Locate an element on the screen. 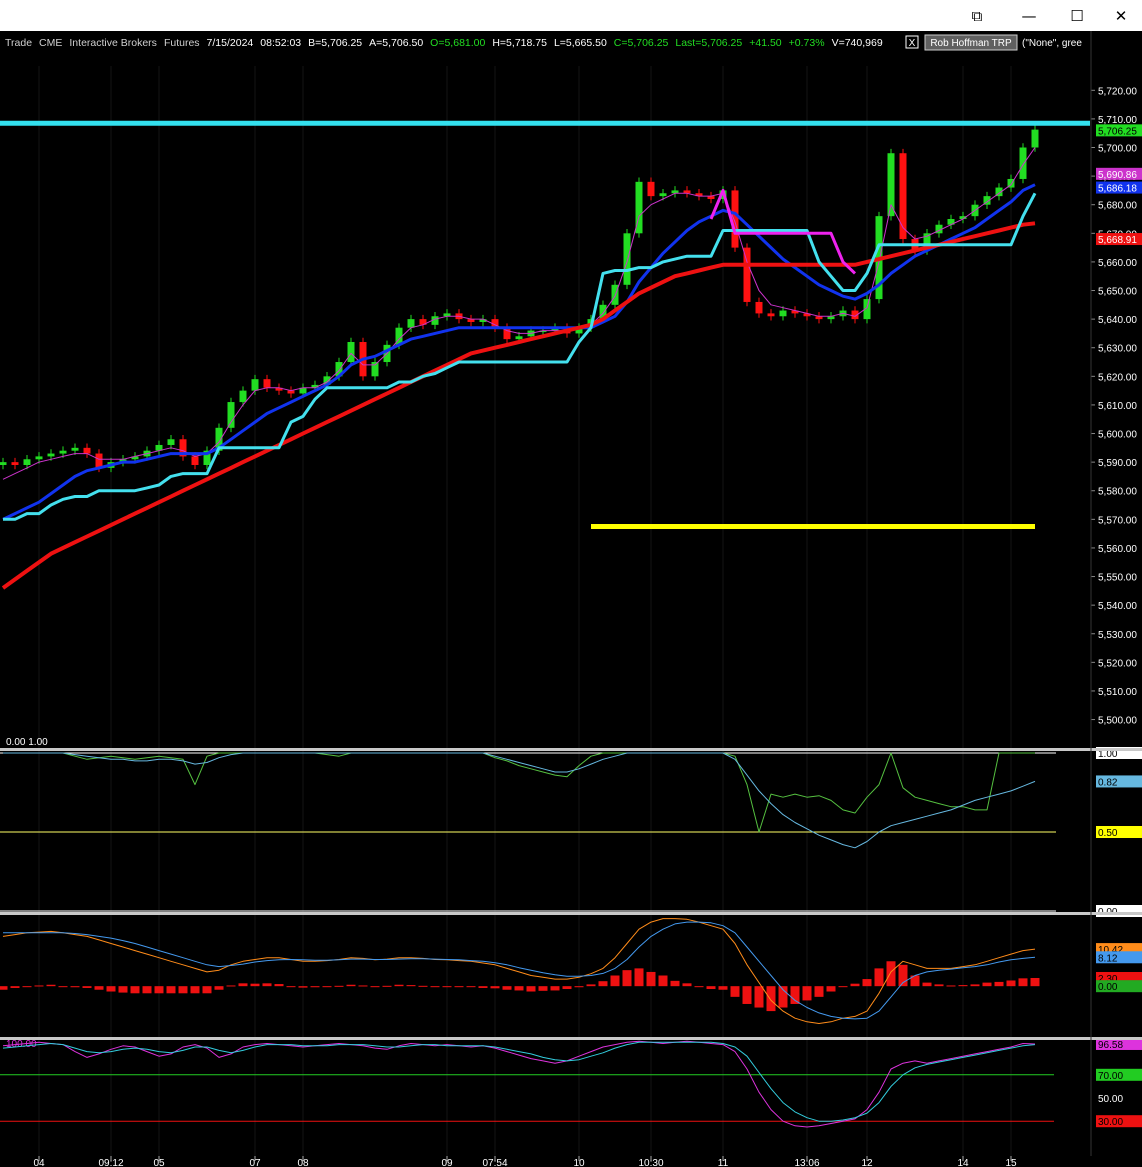 This screenshot has height=1167, width=1142. price-label: 8.12 is located at coordinates (1108, 958).